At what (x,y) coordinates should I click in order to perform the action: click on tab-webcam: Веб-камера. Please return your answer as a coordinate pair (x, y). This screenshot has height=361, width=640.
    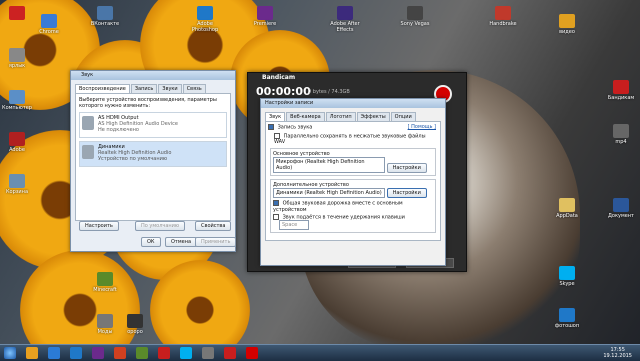
    Looking at the image, I should click on (305, 116).